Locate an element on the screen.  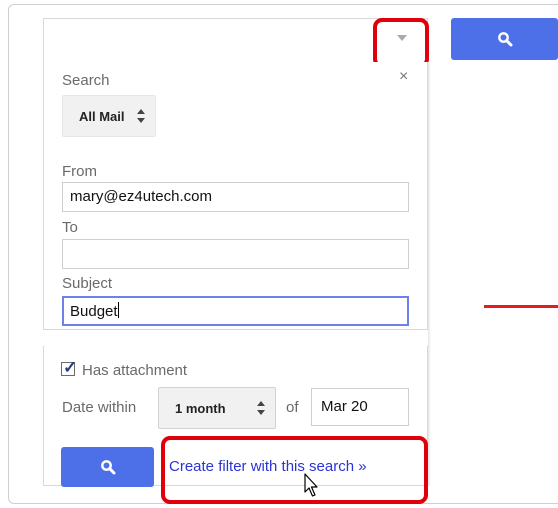
to-label: To is located at coordinates (70, 227).